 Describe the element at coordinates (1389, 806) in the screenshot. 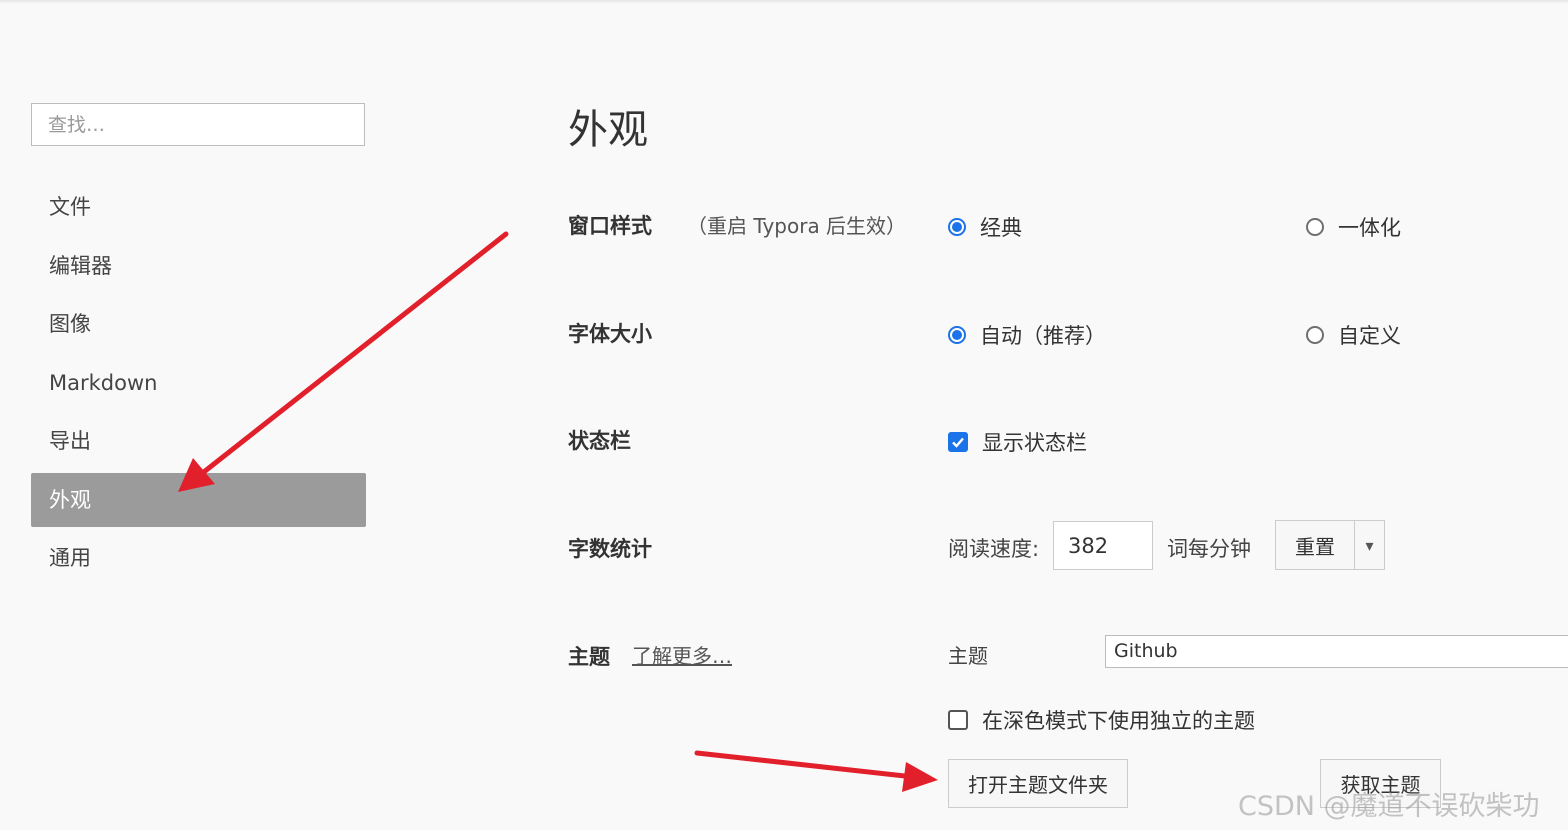

I see `watermark: CSDN @魔道不误砍柴功` at that location.